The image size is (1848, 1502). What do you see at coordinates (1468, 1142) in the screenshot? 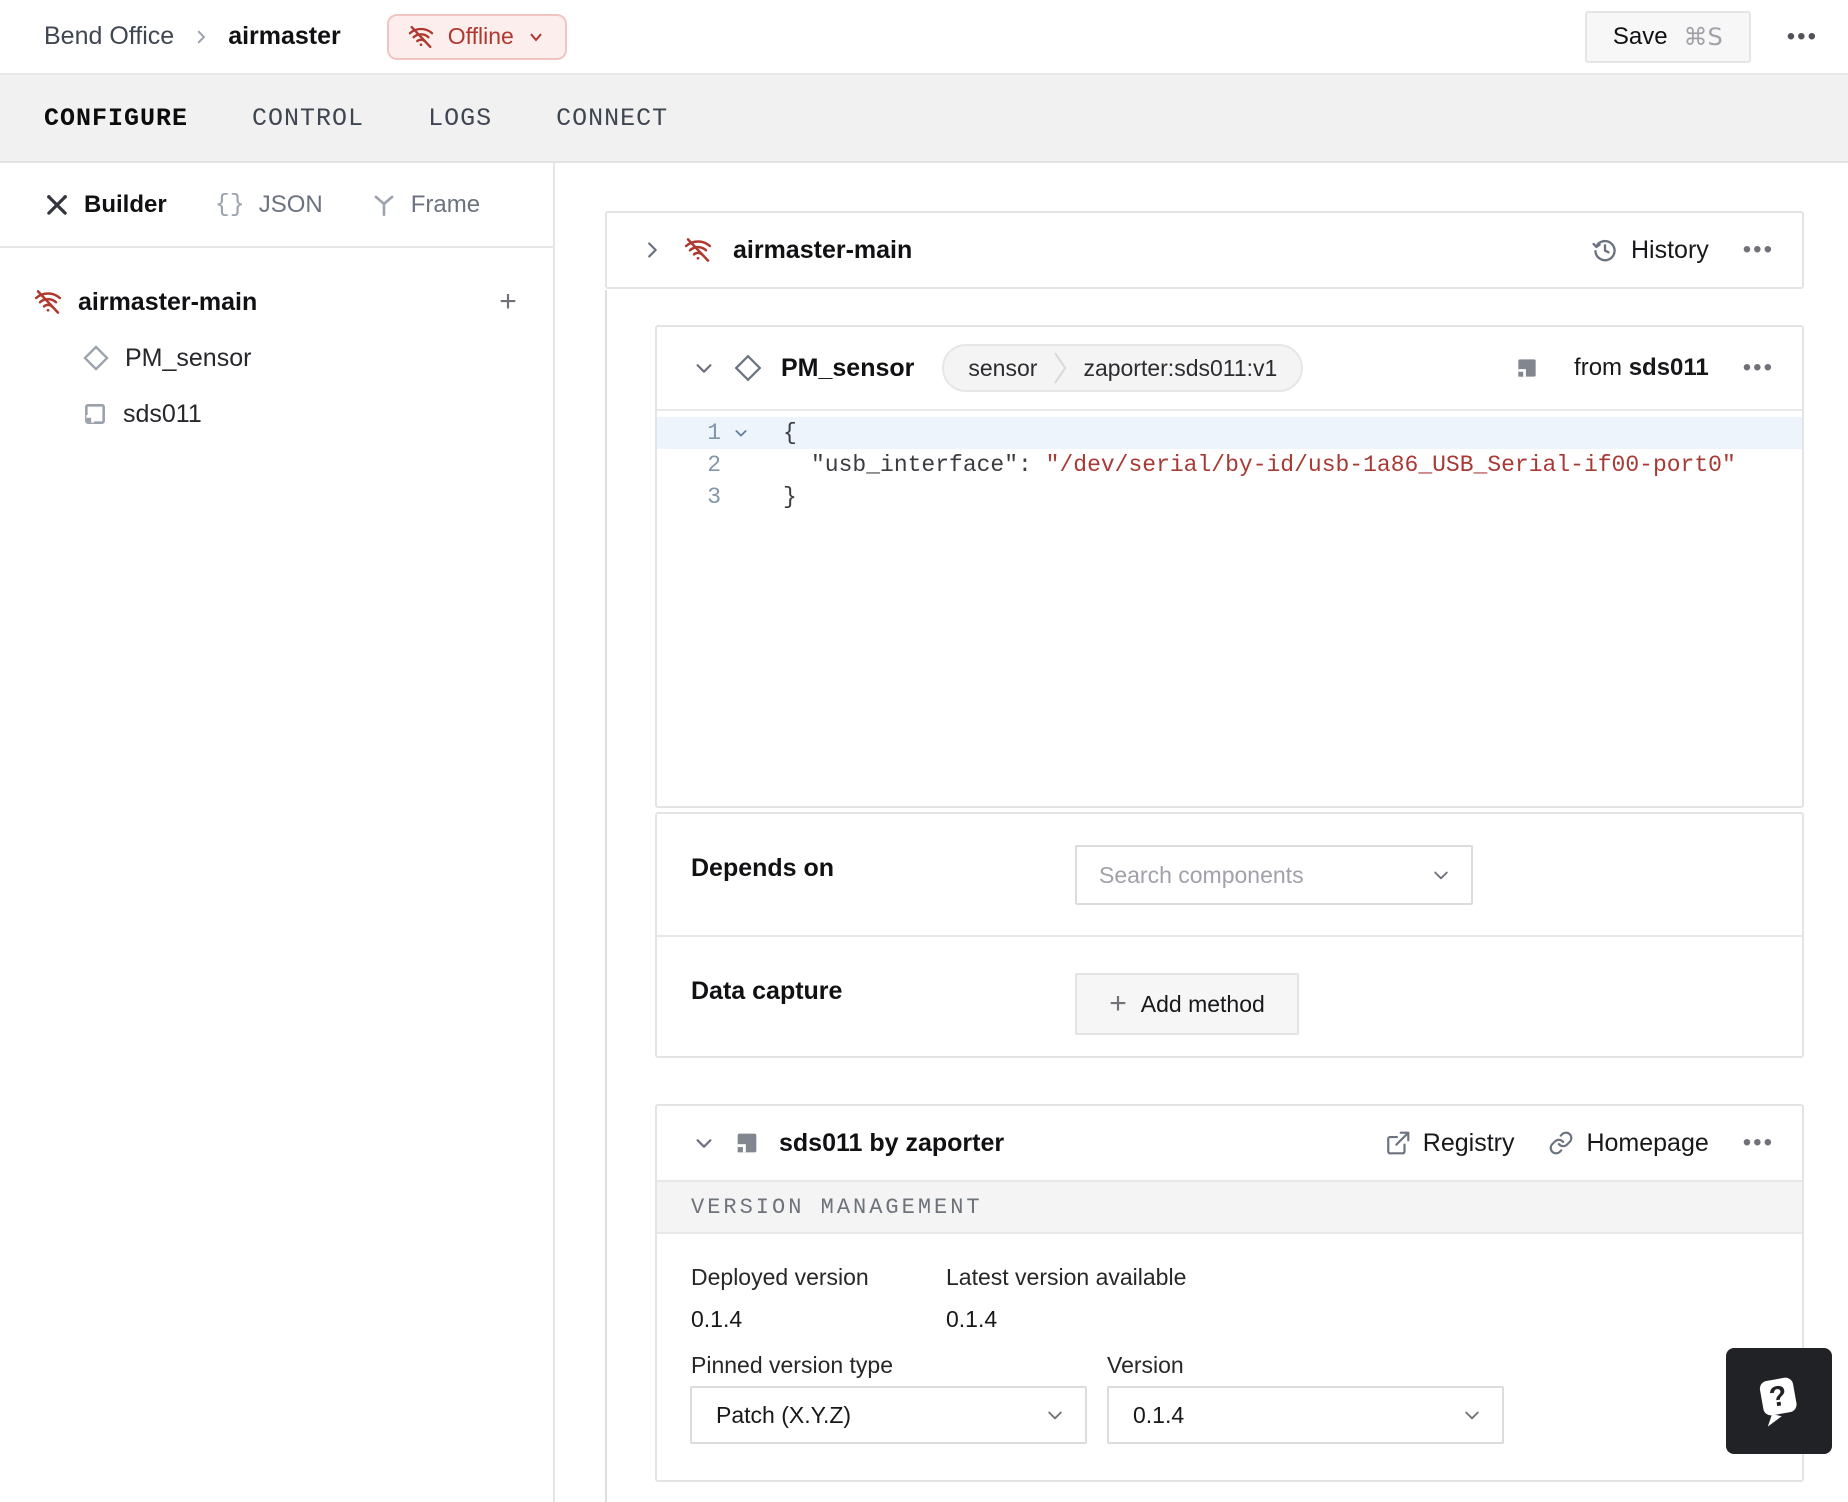
I see `registry-label: Registry` at bounding box center [1468, 1142].